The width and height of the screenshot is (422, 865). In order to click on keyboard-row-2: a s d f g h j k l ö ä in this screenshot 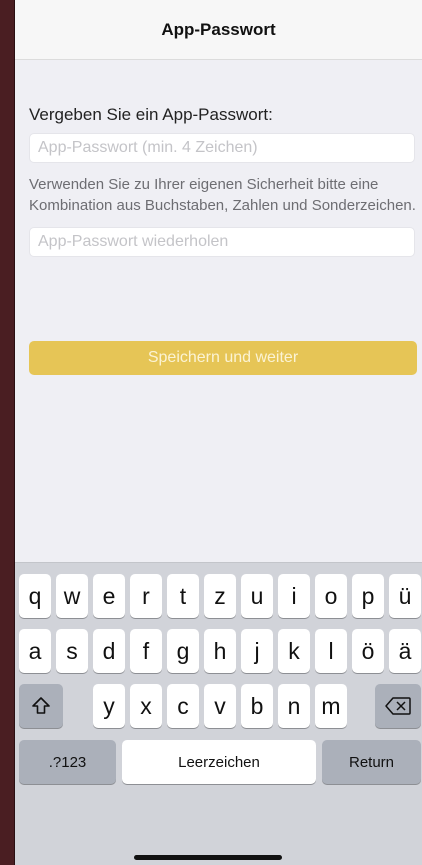, I will do `click(218, 651)`.